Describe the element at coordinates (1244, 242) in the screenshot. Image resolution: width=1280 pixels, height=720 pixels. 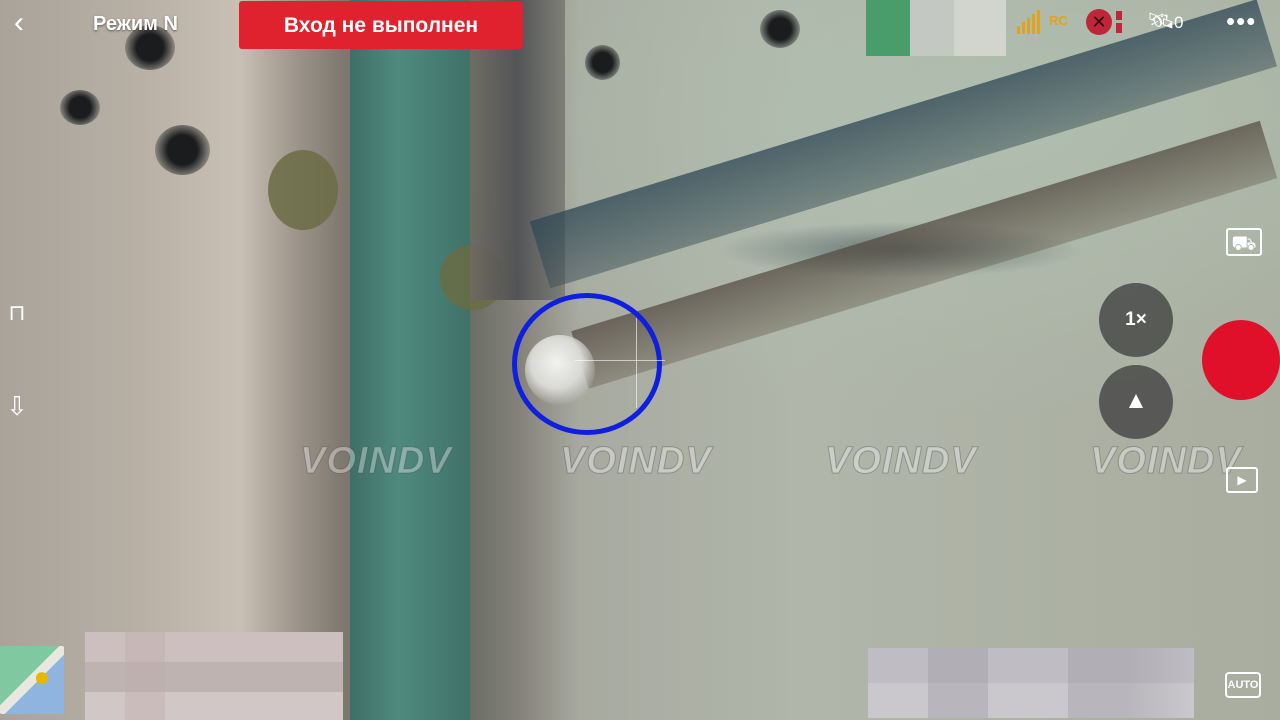
I see `truck-icon: ⛟` at that location.